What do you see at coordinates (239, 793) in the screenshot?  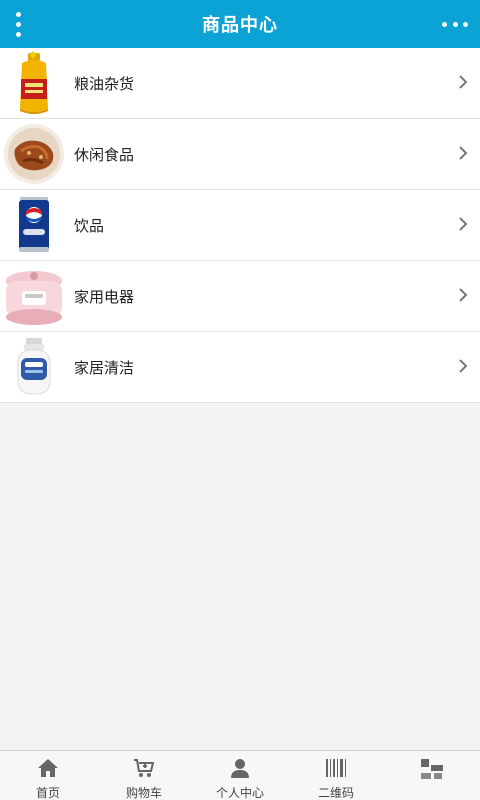 I see `tab-label: 个人中心` at bounding box center [239, 793].